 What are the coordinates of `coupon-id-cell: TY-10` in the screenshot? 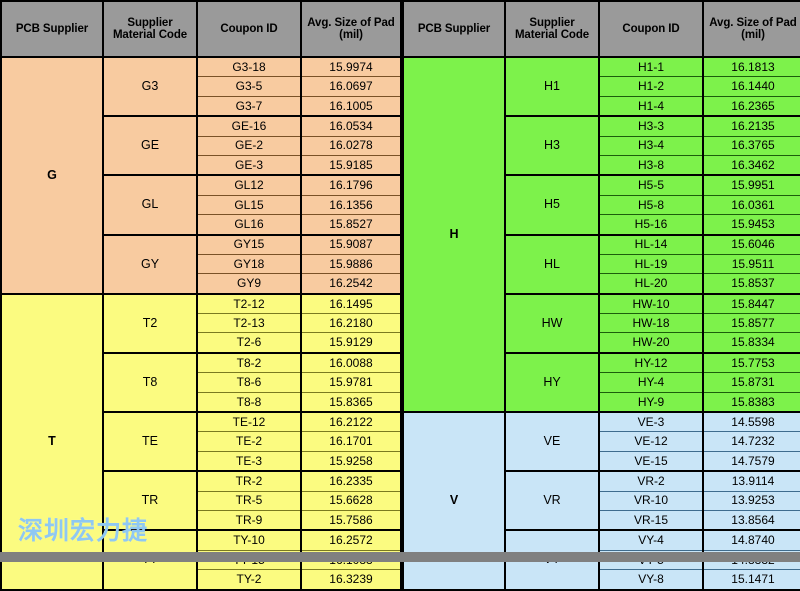 It's located at (249, 540).